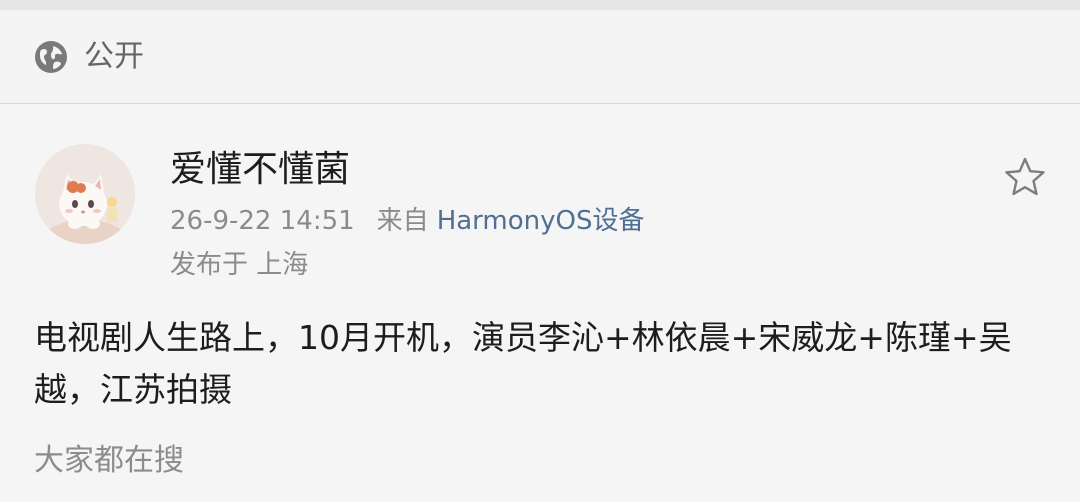 The height and width of the screenshot is (502, 1080). What do you see at coordinates (239, 265) in the screenshot?
I see `post-location: 发布于 上海` at bounding box center [239, 265].